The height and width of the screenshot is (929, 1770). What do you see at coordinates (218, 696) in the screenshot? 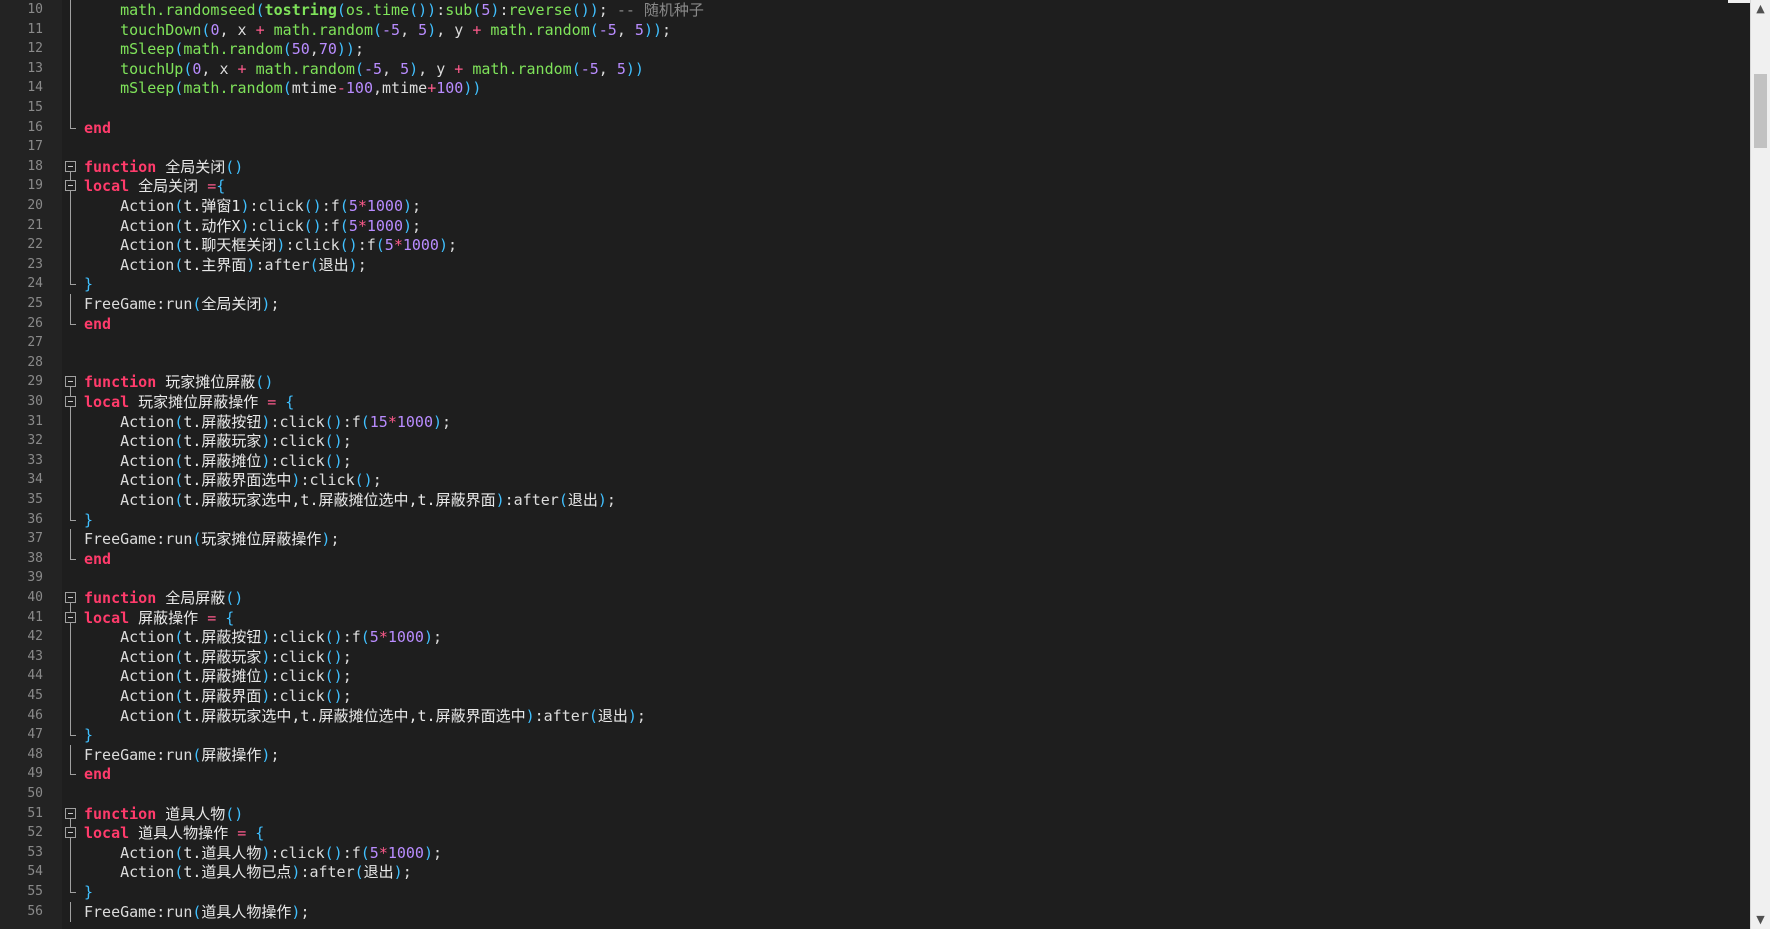
I see `code-text: Action(t.屏蔽界面):click();` at bounding box center [218, 696].